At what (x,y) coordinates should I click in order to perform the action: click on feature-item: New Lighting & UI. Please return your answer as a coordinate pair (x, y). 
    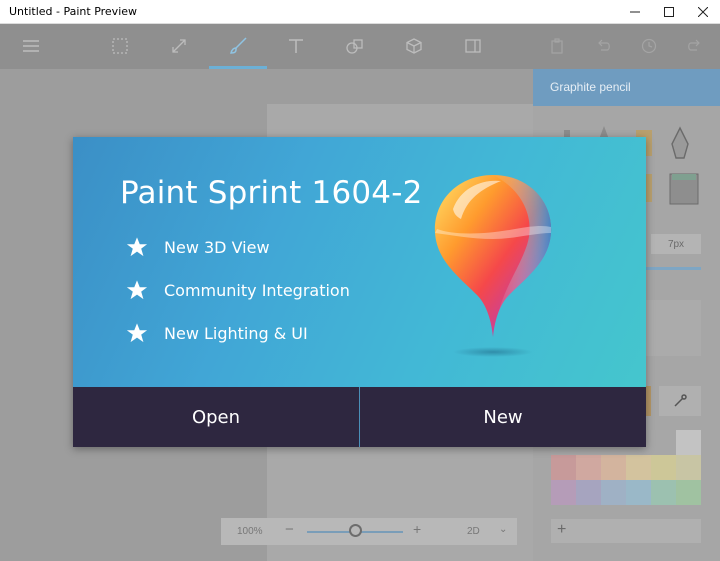
    Looking at the image, I should click on (217, 333).